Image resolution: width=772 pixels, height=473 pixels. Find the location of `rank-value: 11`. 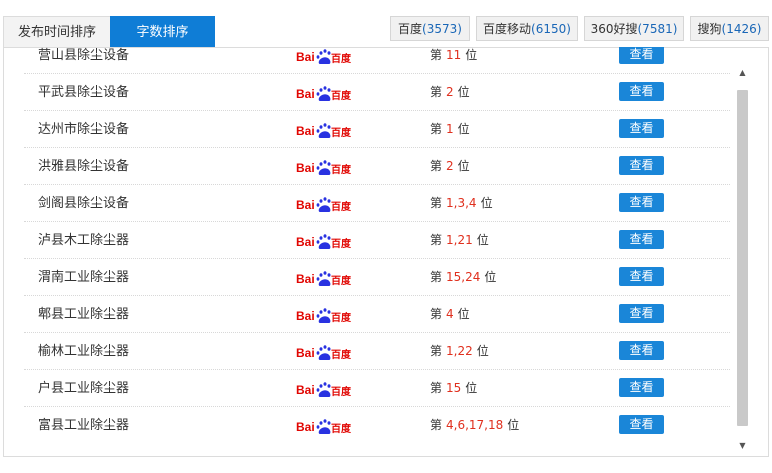

rank-value: 11 is located at coordinates (454, 55).